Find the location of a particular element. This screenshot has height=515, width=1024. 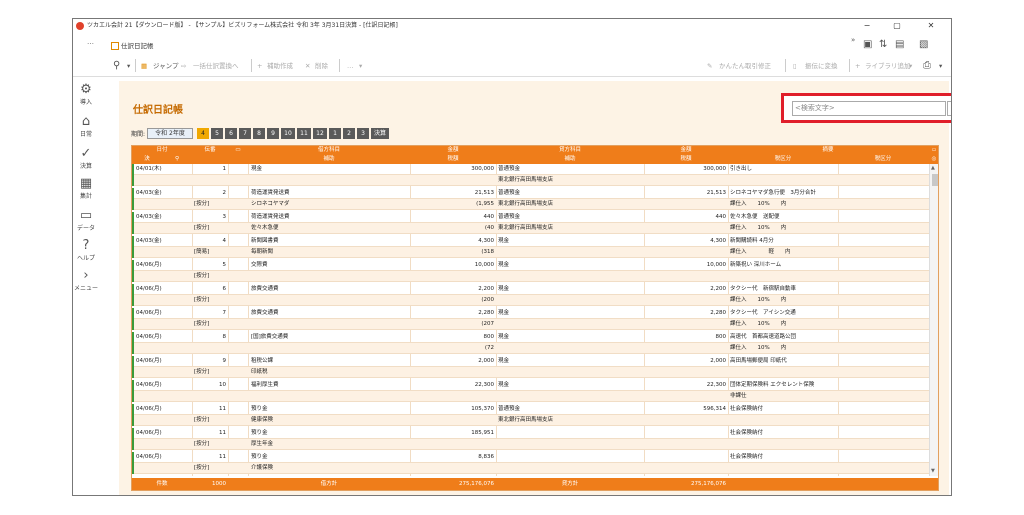

search-icon: ⚲ is located at coordinates (949, 108).